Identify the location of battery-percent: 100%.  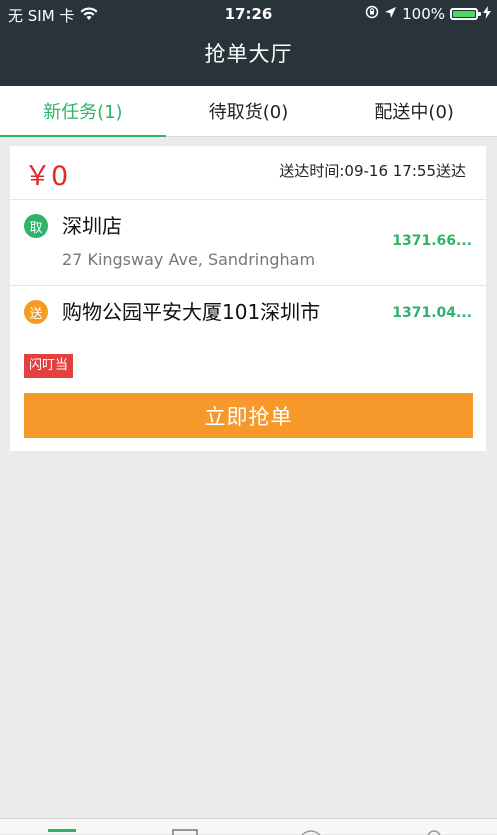
(423, 14).